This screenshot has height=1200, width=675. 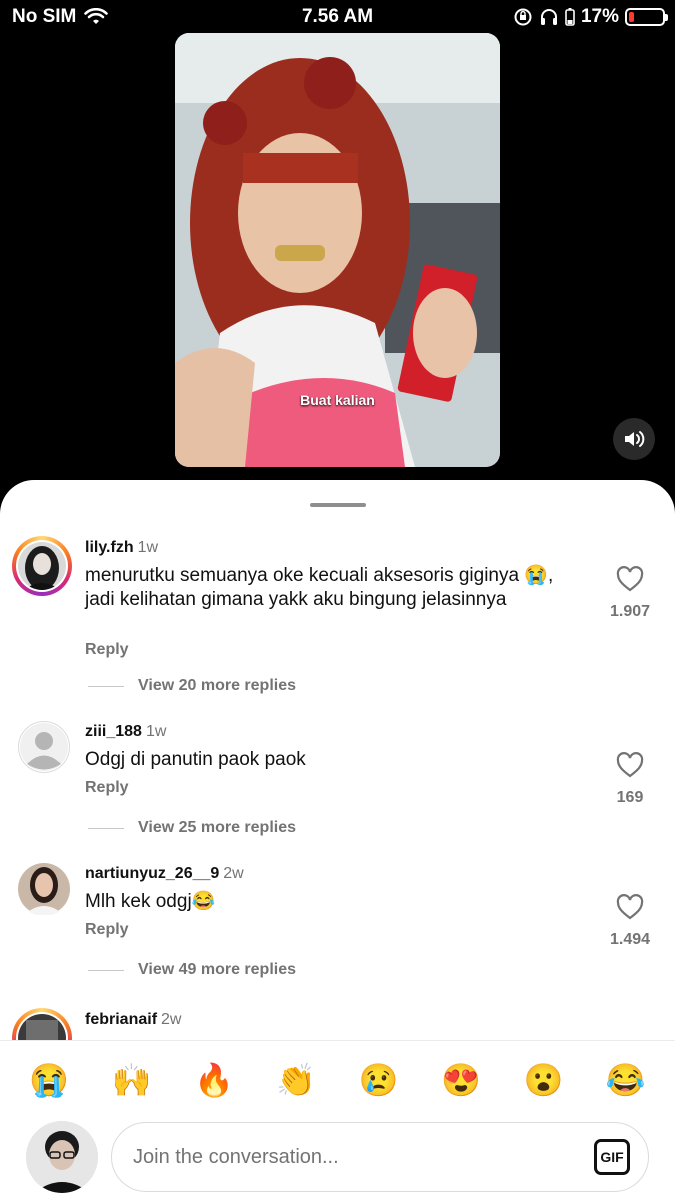 I want to click on default-avatar-icon, so click(x=44, y=747).